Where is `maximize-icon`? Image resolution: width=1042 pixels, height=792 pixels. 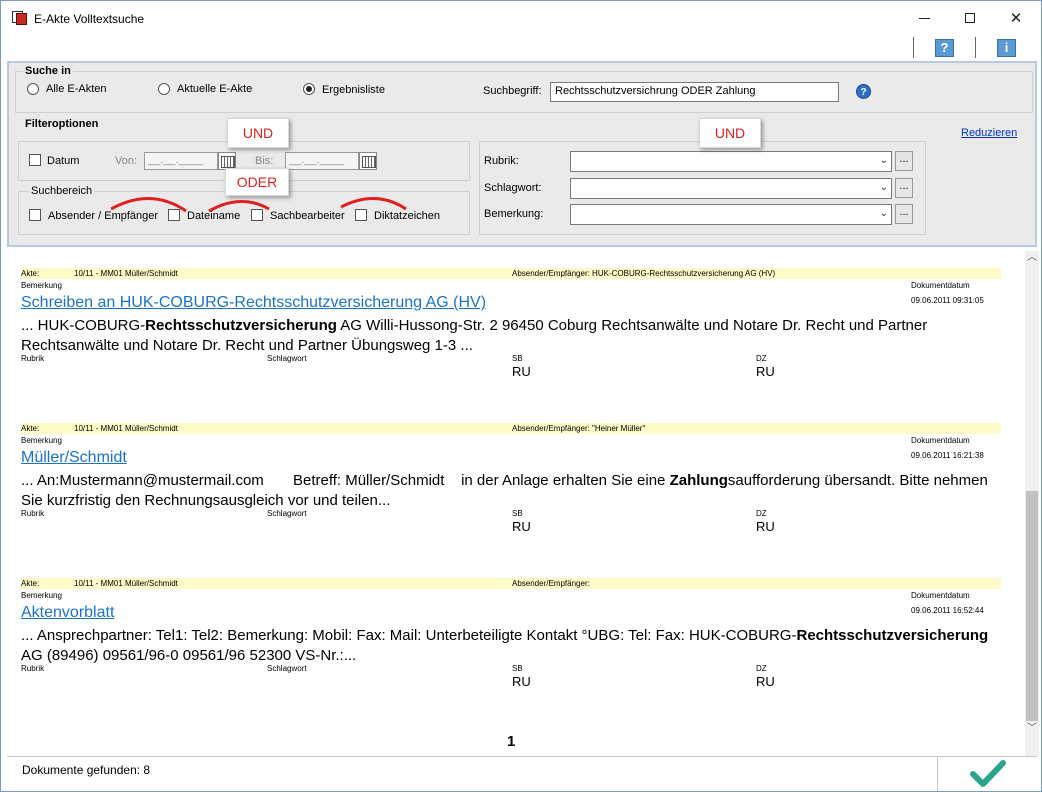
maximize-icon is located at coordinates (970, 18).